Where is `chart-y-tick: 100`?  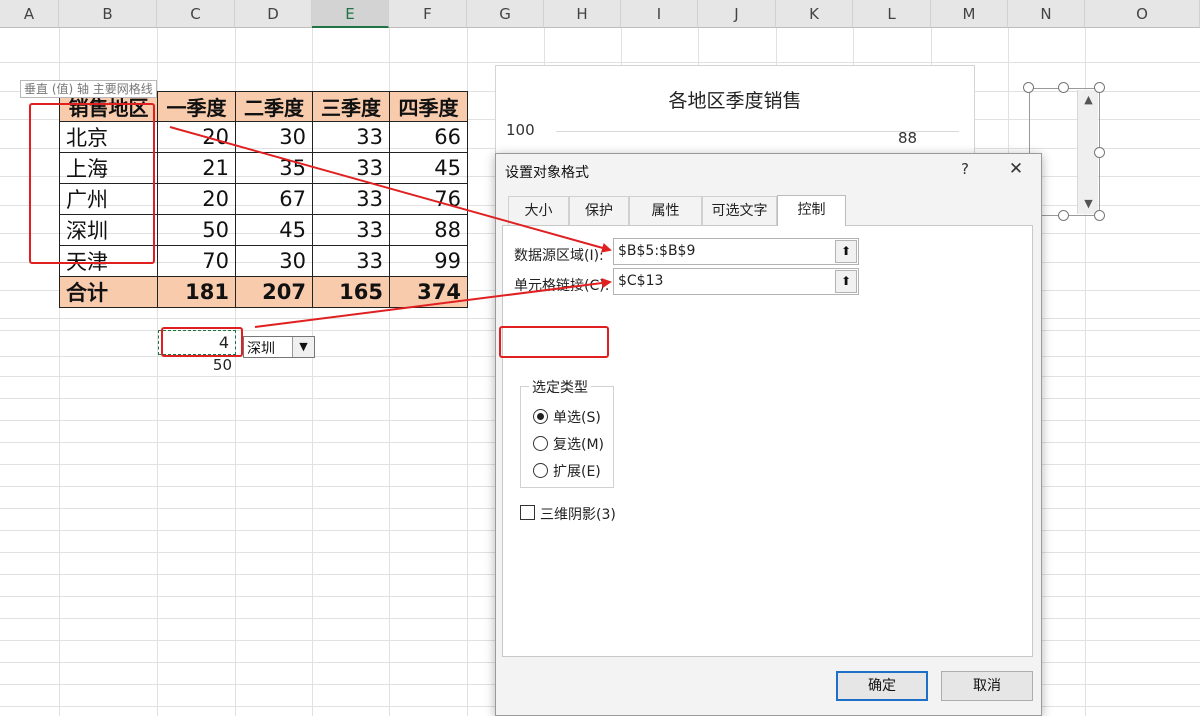 chart-y-tick: 100 is located at coordinates (520, 130).